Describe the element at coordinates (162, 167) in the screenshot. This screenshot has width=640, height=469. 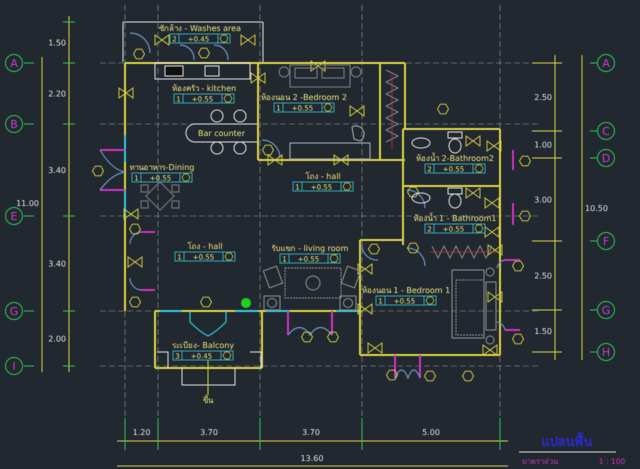
I see `room-label: ทานอาหาร-Dining` at that location.